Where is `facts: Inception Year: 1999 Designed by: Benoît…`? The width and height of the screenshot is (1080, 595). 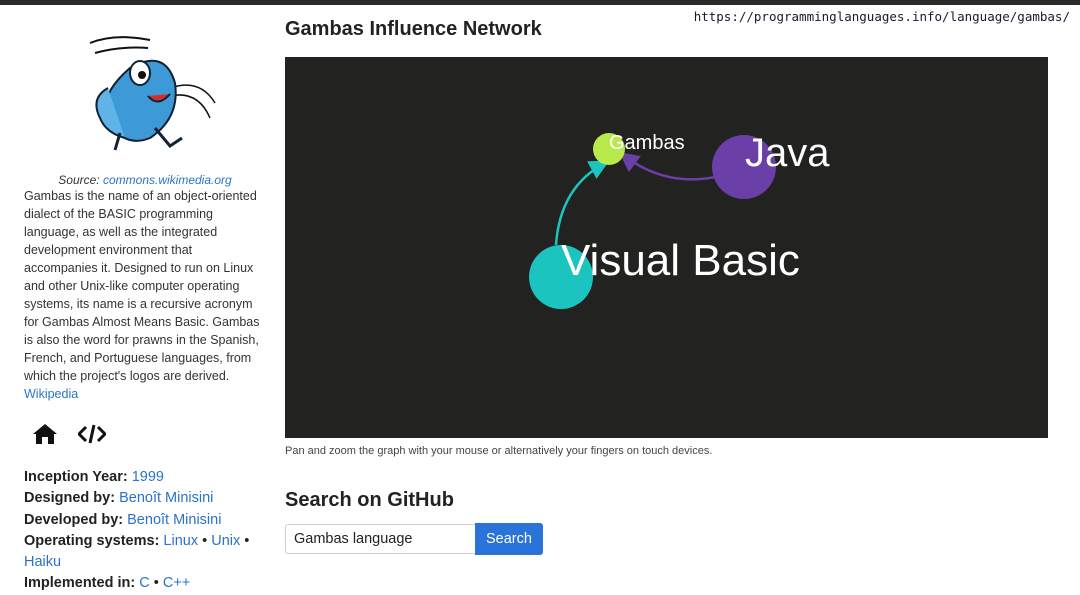 facts: Inception Year: 1999 Designed by: Benoît… is located at coordinates (145, 531).